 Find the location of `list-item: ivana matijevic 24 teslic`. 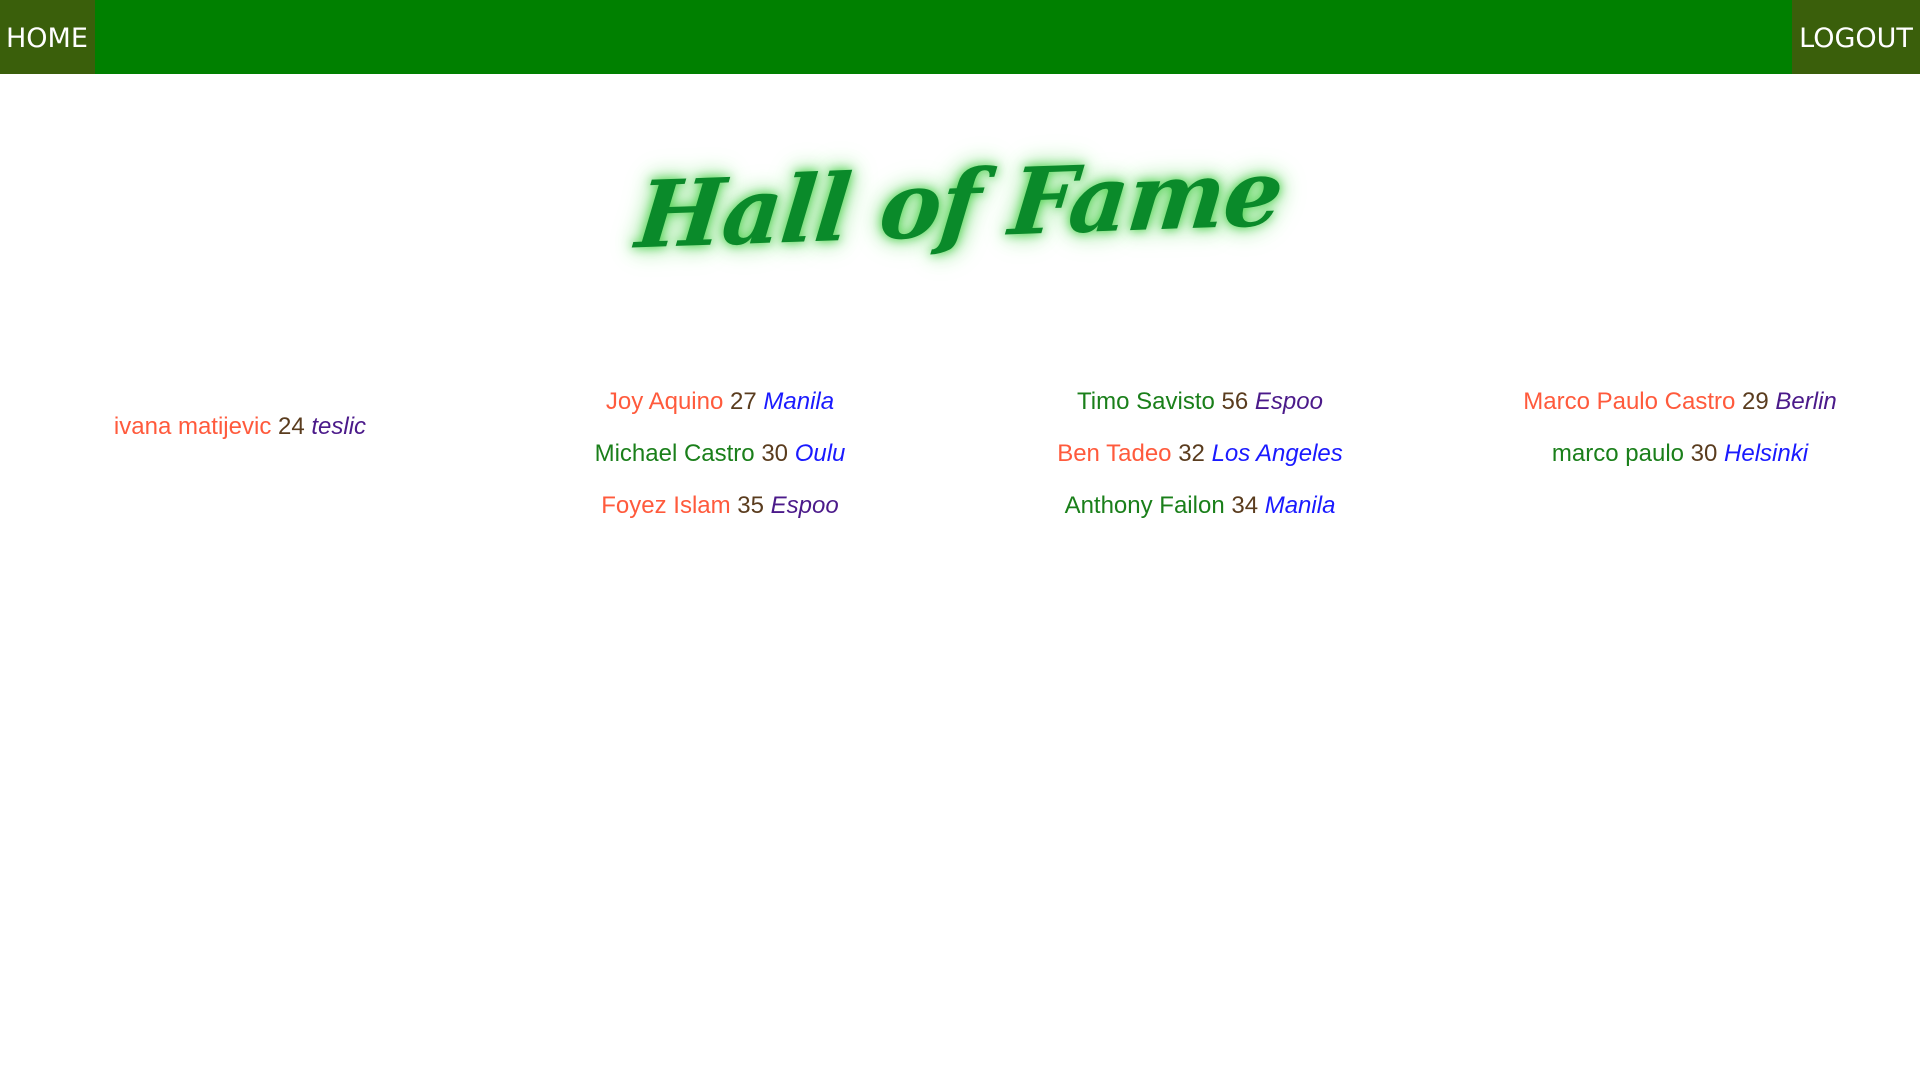

list-item: ivana matijevic 24 teslic is located at coordinates (240, 427).